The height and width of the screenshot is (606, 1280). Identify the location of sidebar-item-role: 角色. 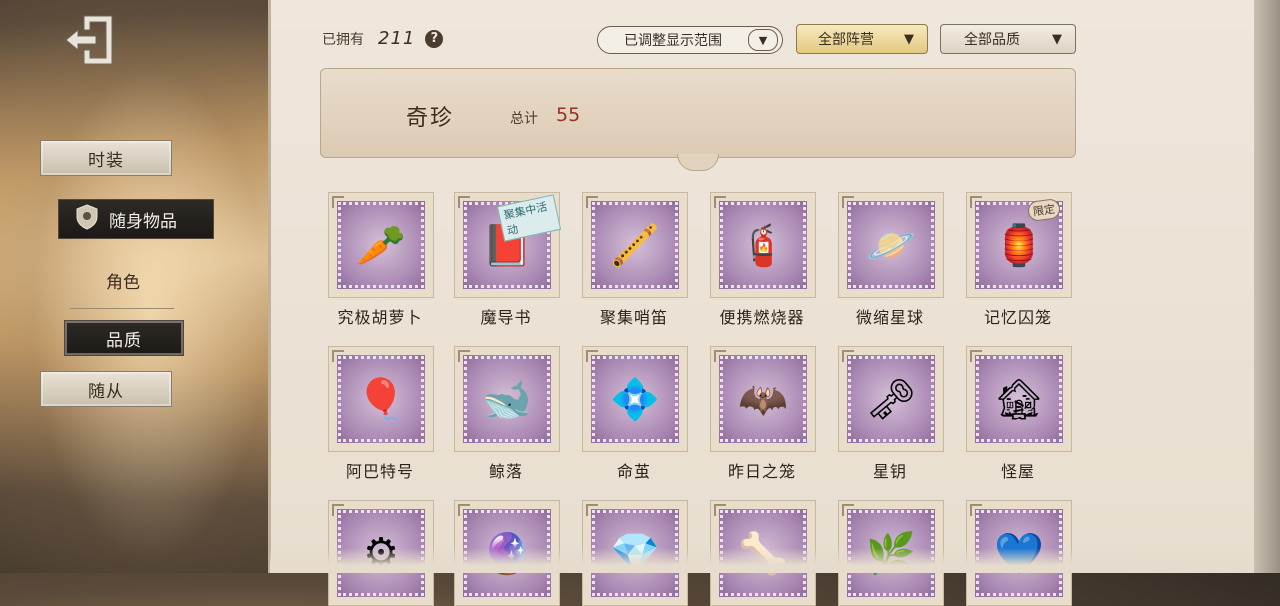
(123, 280).